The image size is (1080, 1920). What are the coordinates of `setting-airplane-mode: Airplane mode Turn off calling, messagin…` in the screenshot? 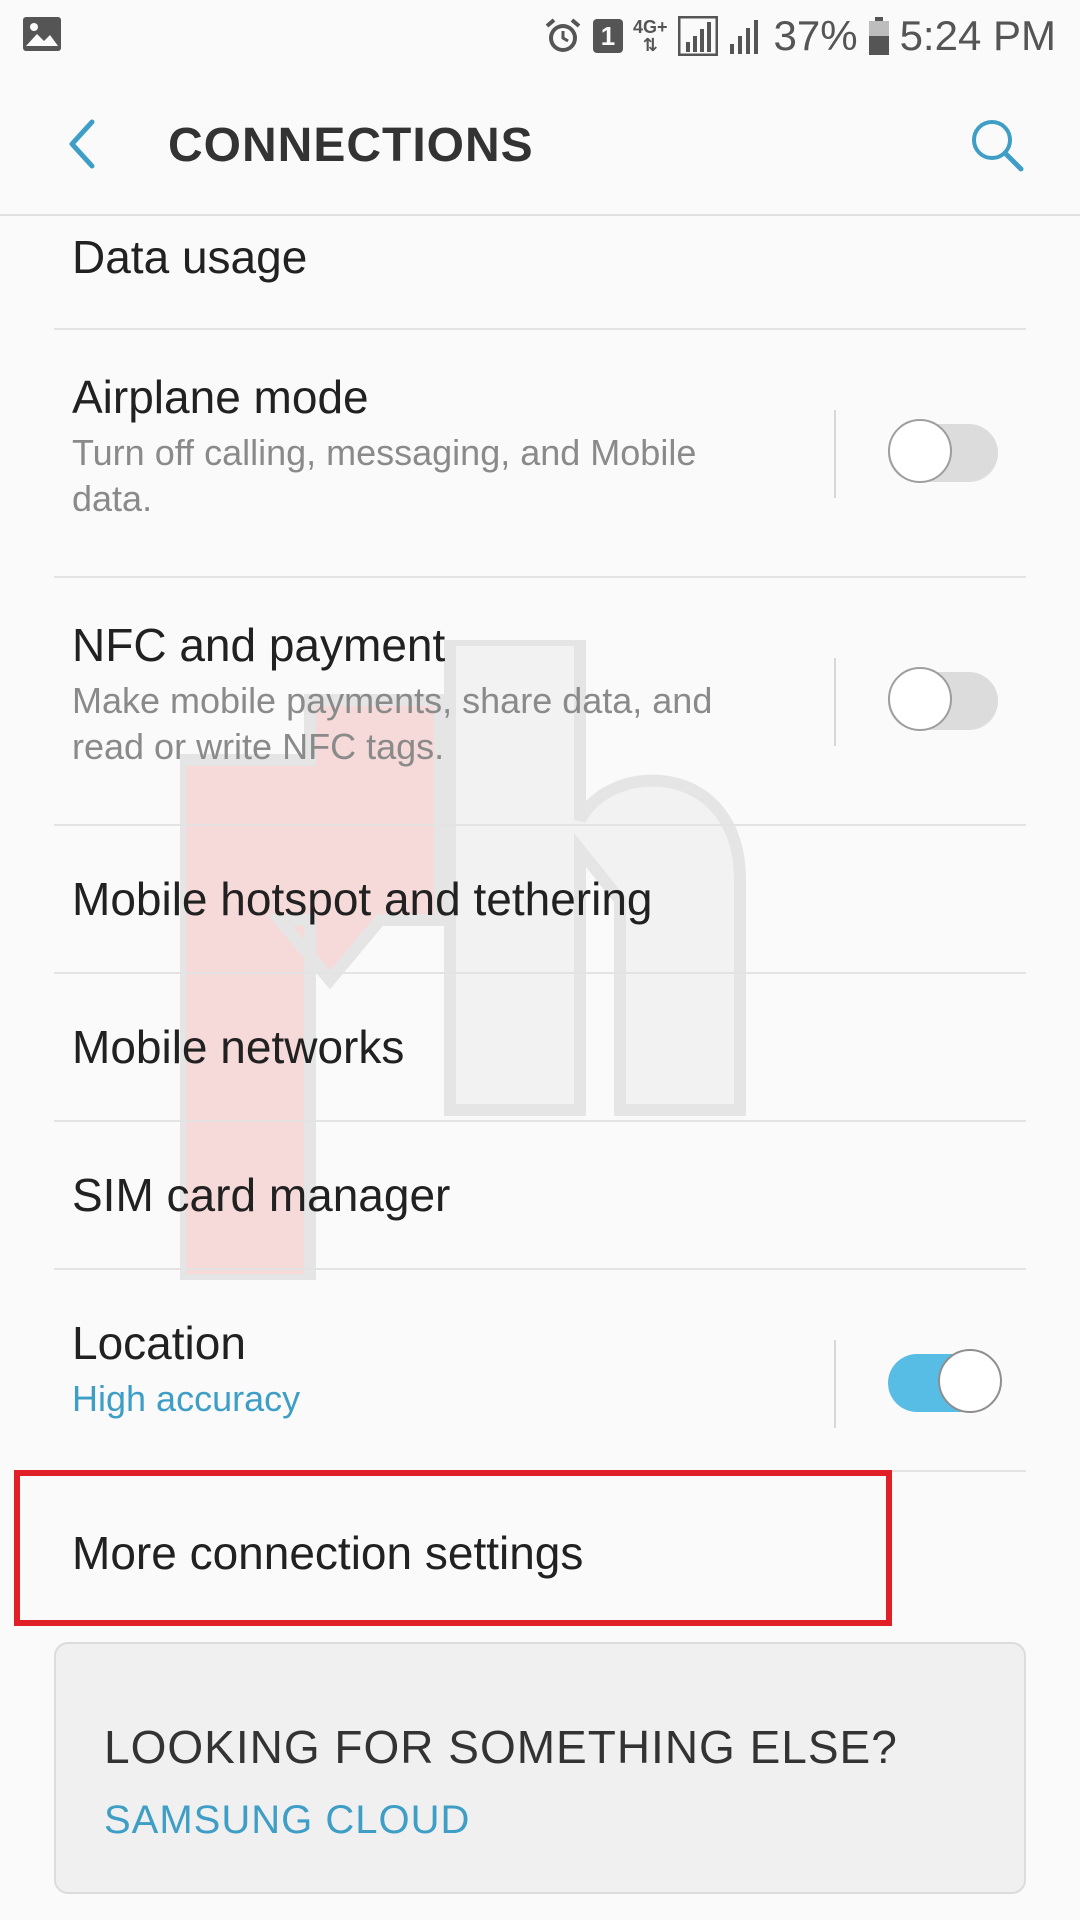 It's located at (540, 454).